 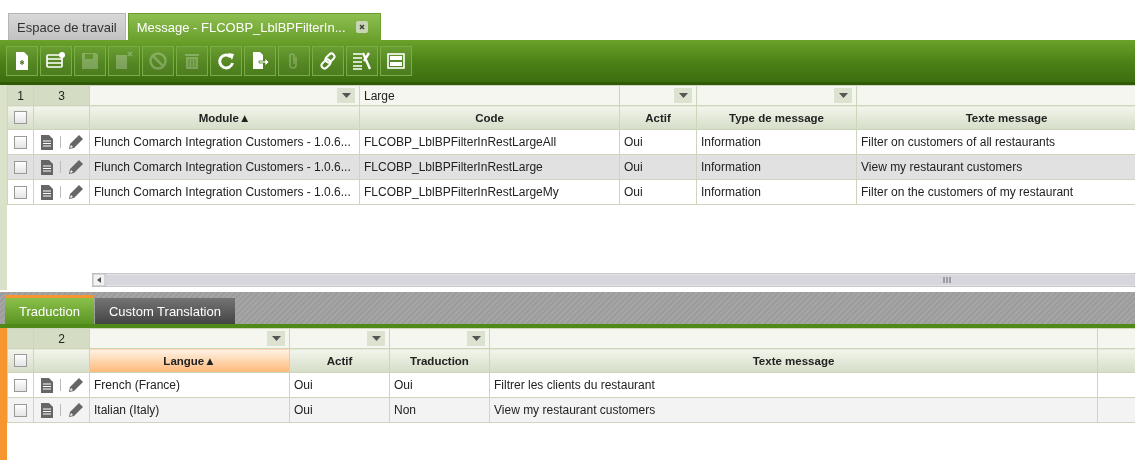 I want to click on table-cell: French (France), so click(x=137, y=385).